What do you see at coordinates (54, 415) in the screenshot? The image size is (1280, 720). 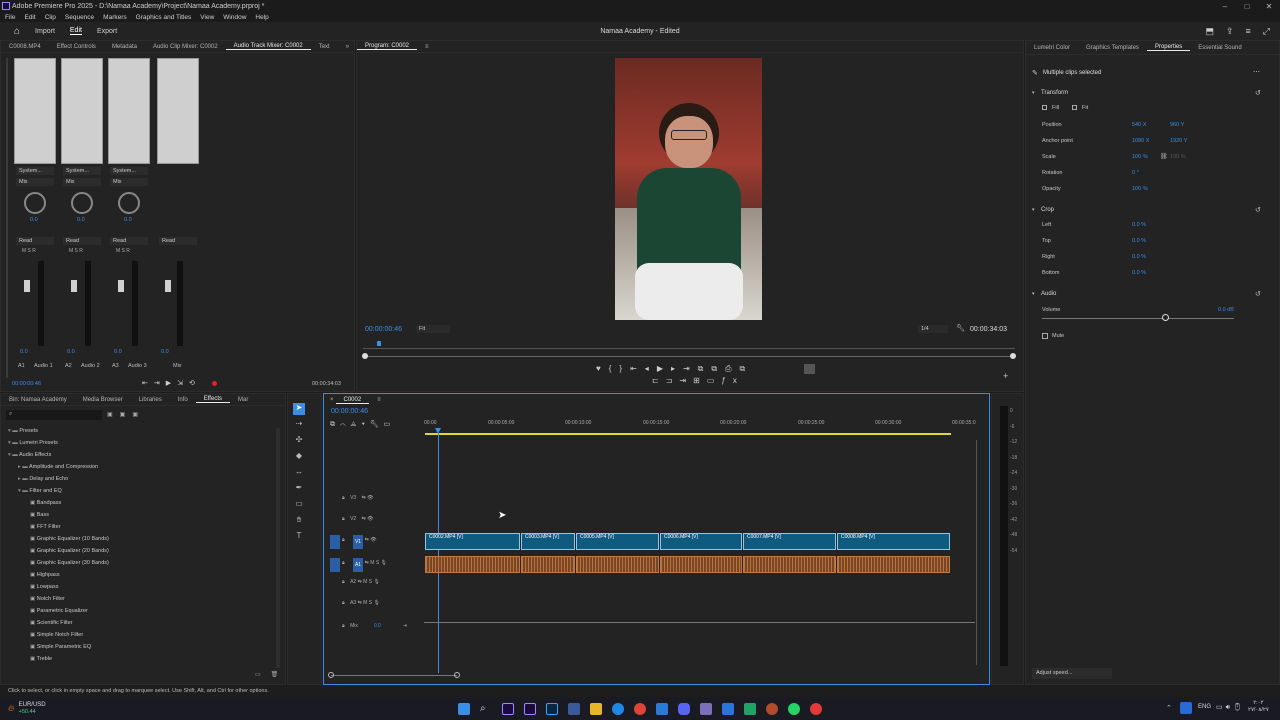 I see `effects-search-input: ⌕` at bounding box center [54, 415].